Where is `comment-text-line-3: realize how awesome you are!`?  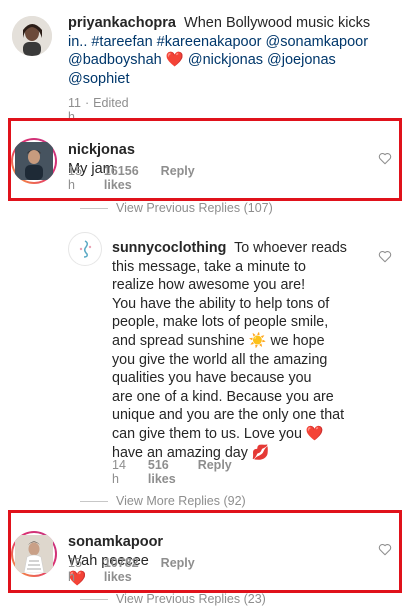
comment-text-line-3: realize how awesome you are! is located at coordinates (209, 285).